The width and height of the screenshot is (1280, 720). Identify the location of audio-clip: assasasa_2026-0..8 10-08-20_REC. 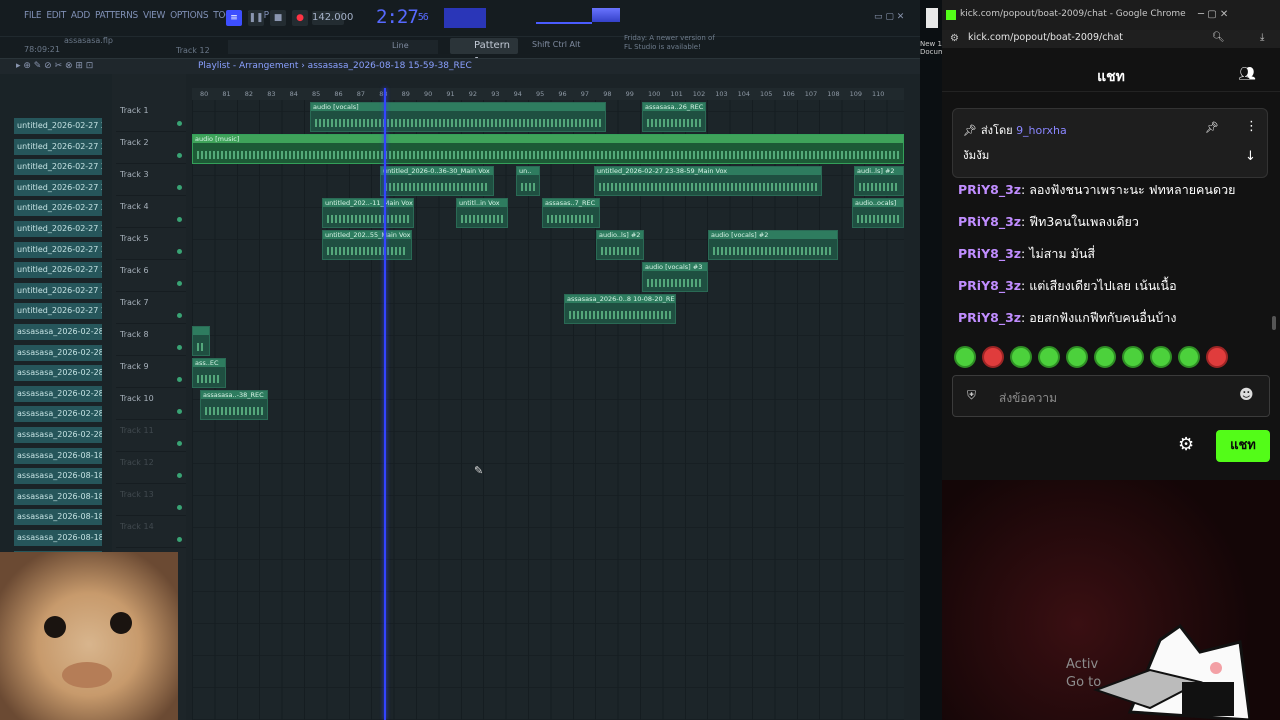
(620, 309).